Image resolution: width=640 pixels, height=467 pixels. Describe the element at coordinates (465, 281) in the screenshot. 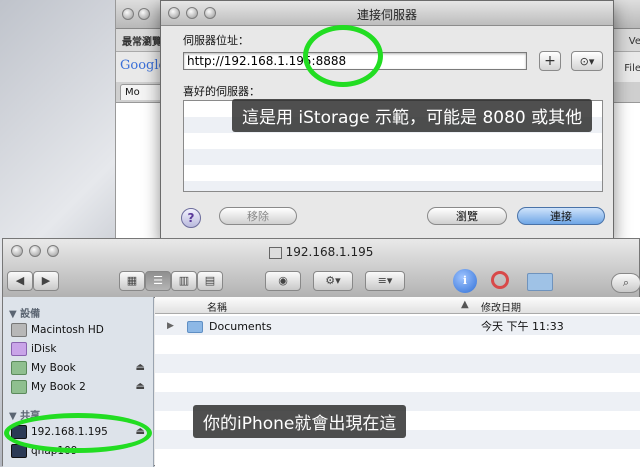

I see `info-icon: i` at that location.